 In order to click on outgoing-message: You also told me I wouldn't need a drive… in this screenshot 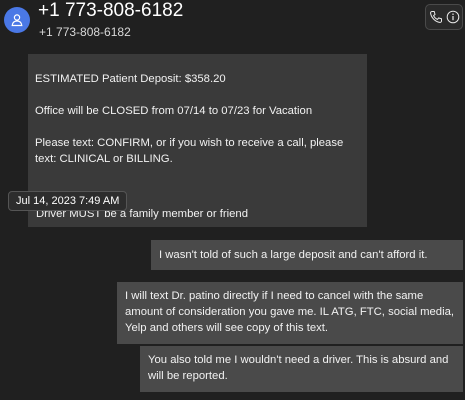, I will do `click(301, 369)`.